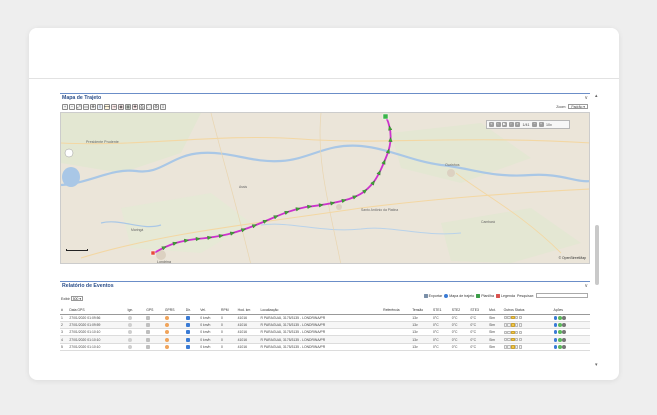 The width and height of the screenshot is (657, 415). What do you see at coordinates (504, 124) in the screenshot?
I see `play-icon: ▶` at bounding box center [504, 124].